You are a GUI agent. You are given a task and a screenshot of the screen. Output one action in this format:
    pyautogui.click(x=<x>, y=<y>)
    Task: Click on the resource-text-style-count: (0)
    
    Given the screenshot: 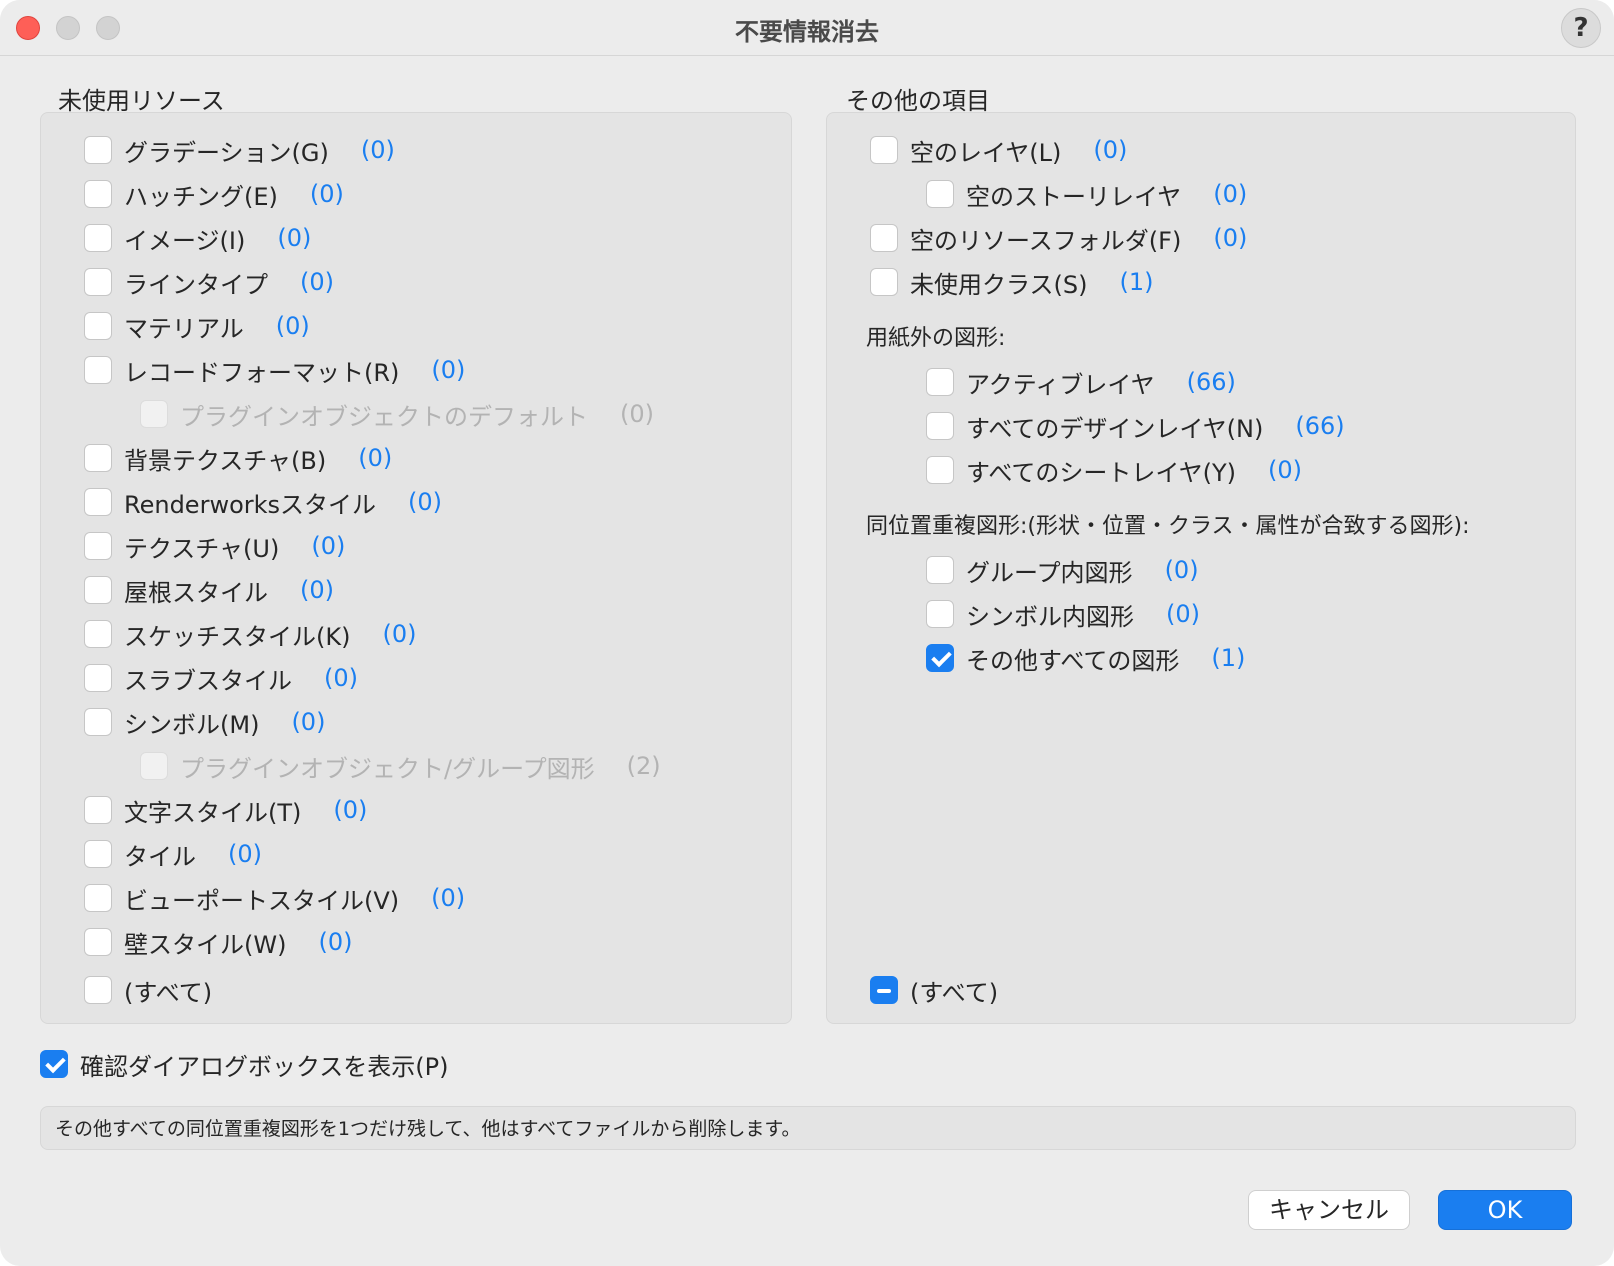 What is the action you would take?
    pyautogui.click(x=350, y=810)
    